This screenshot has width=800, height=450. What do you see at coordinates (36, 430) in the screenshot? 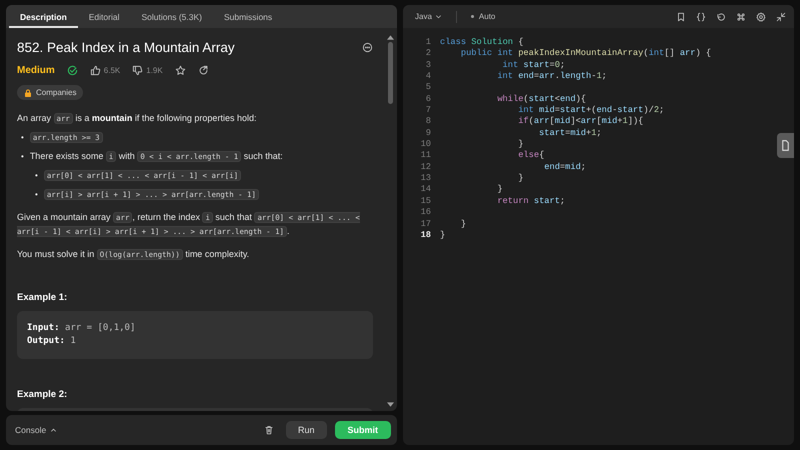
I see `console-toggle: Console` at bounding box center [36, 430].